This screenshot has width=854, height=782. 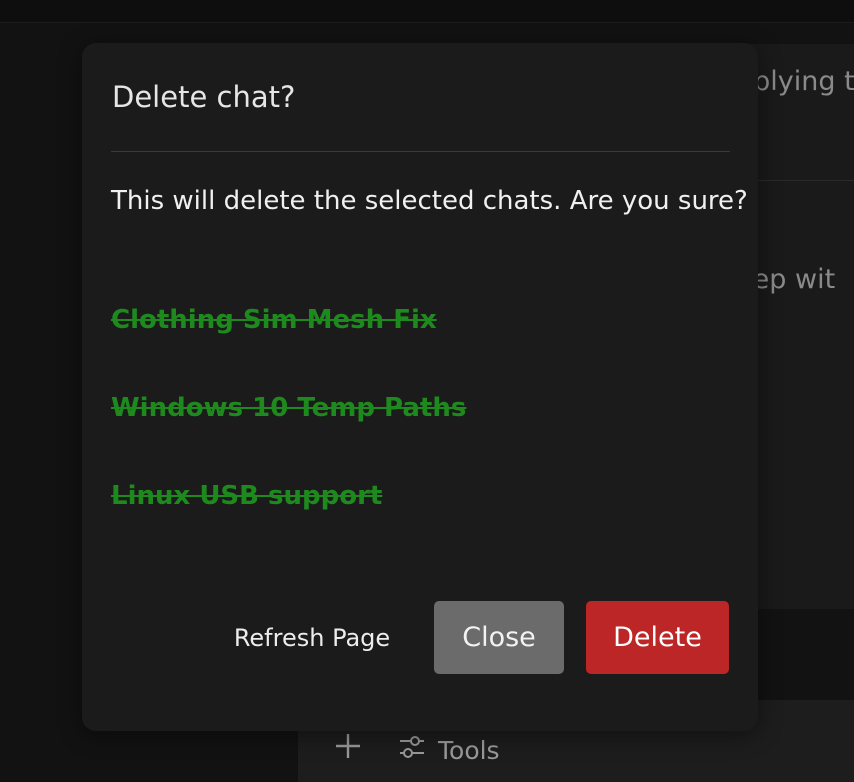 What do you see at coordinates (274, 320) in the screenshot?
I see `selected-chat-item: Clothing Sim Mesh Fix` at bounding box center [274, 320].